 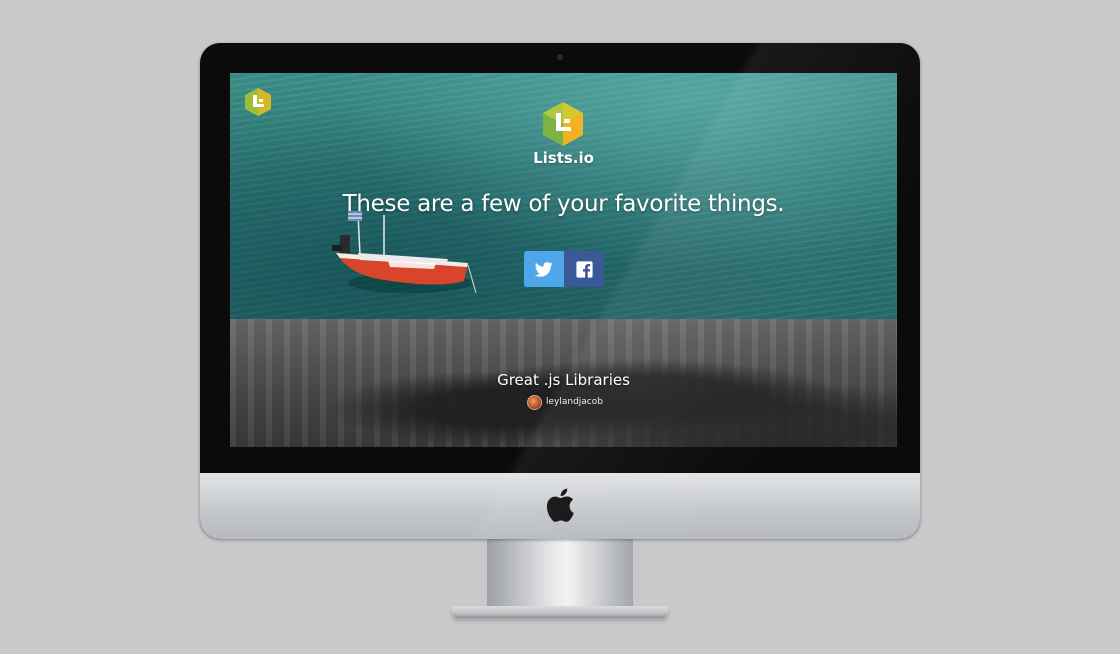 I want to click on apple-logo-icon, so click(x=560, y=505).